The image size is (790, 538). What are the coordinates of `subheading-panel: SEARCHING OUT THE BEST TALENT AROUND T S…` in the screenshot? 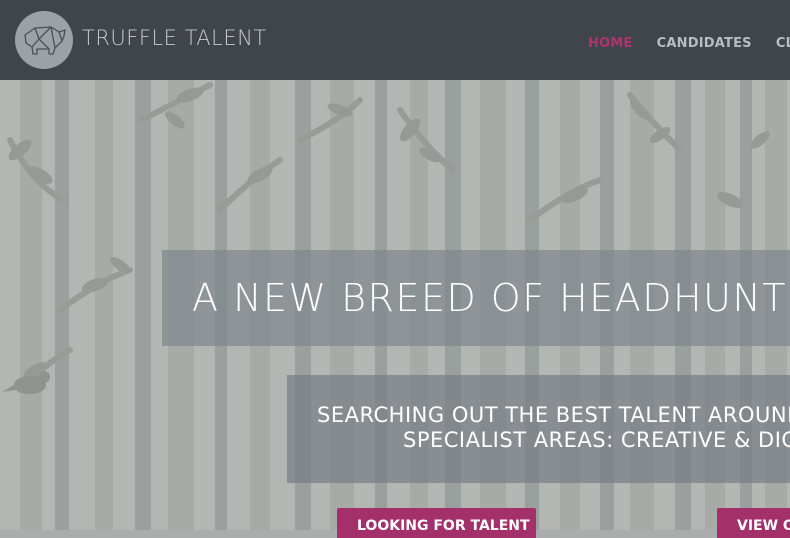 It's located at (538, 429).